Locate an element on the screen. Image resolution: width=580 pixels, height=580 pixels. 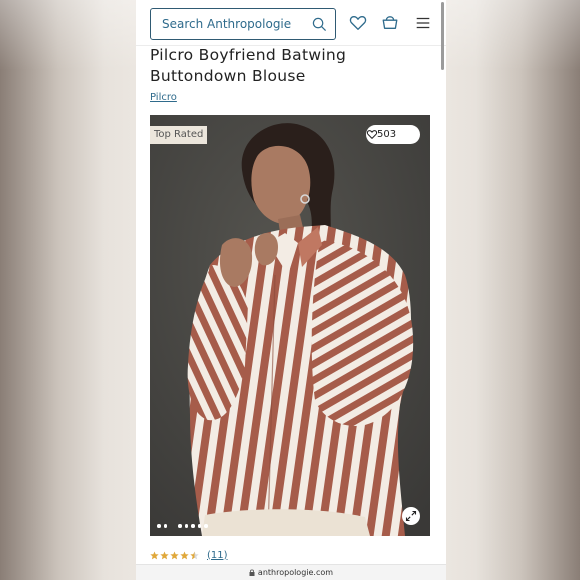
search-input: Search Anthropologie is located at coordinates (243, 24).